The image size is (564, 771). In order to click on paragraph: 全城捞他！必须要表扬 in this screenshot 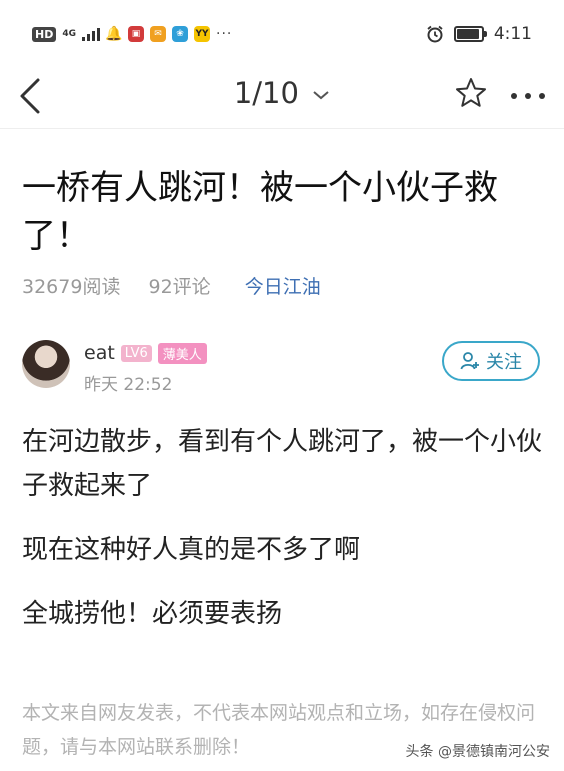, I will do `click(152, 614)`.